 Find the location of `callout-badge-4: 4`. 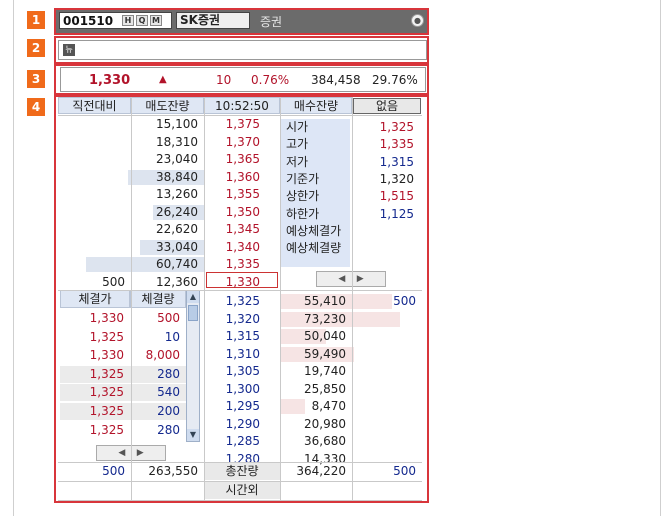

callout-badge-4: 4 is located at coordinates (36, 107).